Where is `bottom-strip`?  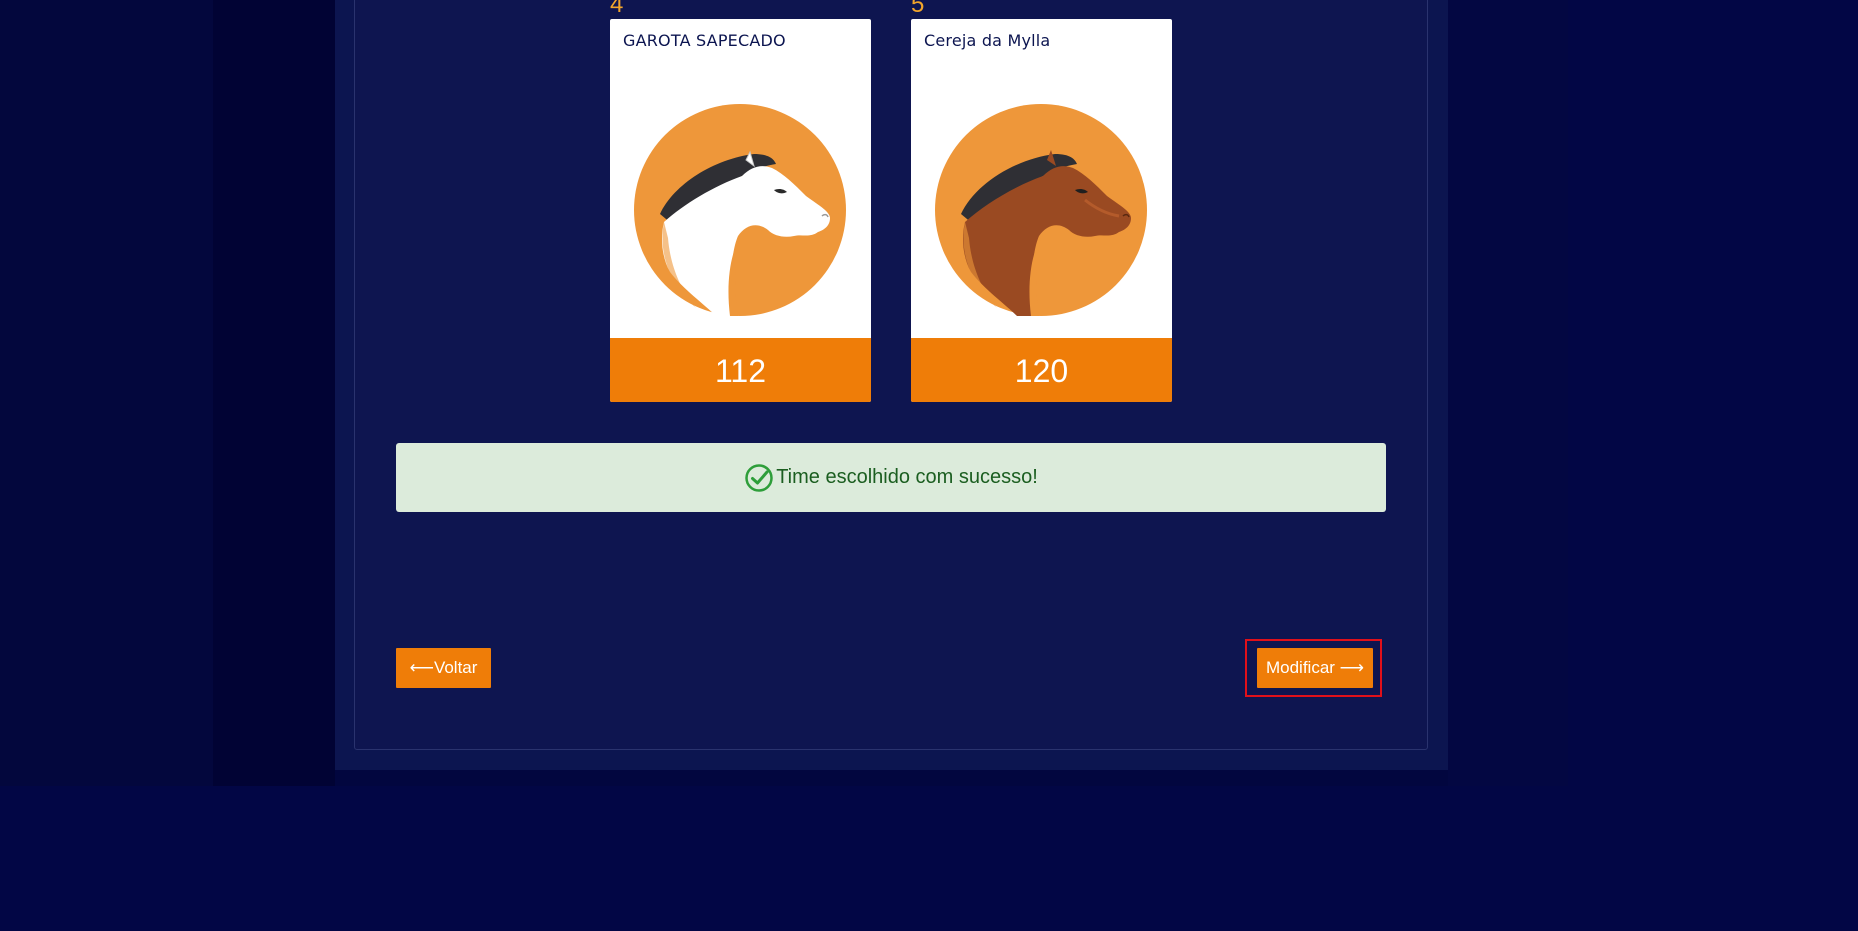 bottom-strip is located at coordinates (891, 778).